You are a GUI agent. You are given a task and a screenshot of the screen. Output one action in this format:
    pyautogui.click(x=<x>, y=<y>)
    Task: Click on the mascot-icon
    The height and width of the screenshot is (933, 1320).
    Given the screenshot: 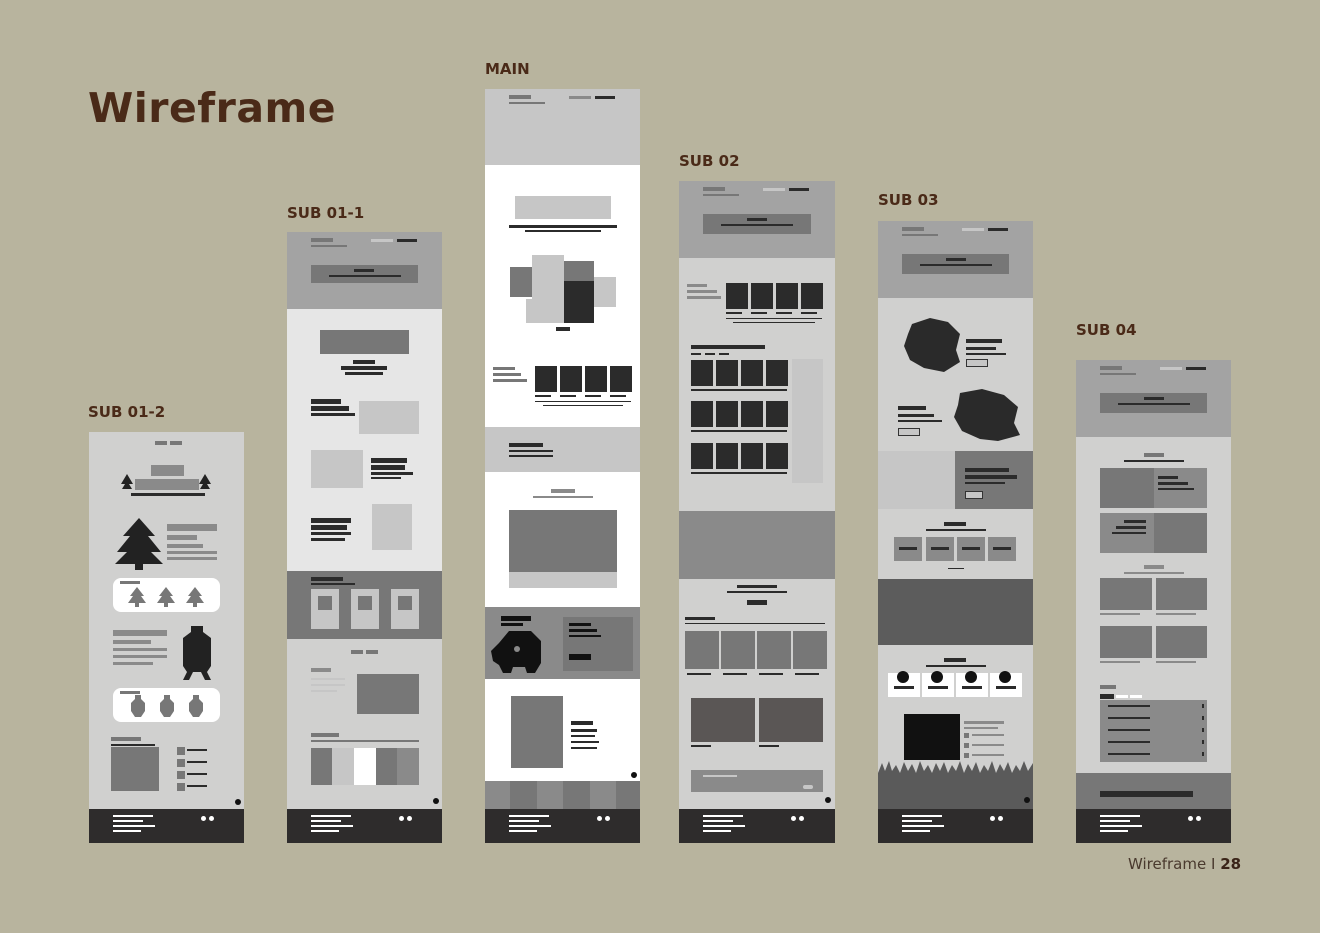 What is the action you would take?
    pyautogui.click(x=138, y=706)
    